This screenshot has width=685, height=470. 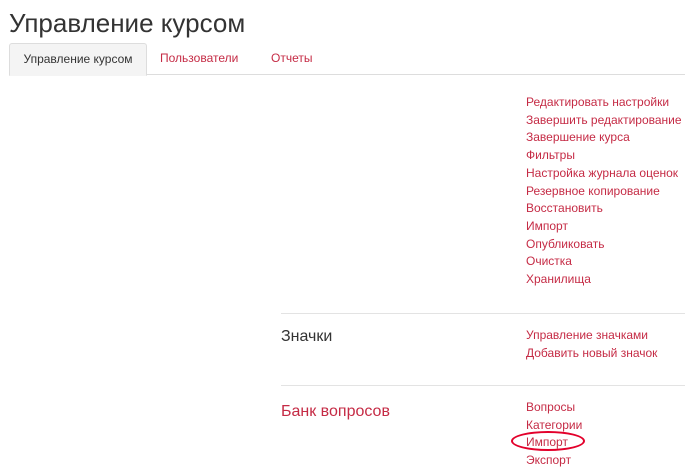 I want to click on link-manage-badges: Управление значками, so click(x=591, y=336).